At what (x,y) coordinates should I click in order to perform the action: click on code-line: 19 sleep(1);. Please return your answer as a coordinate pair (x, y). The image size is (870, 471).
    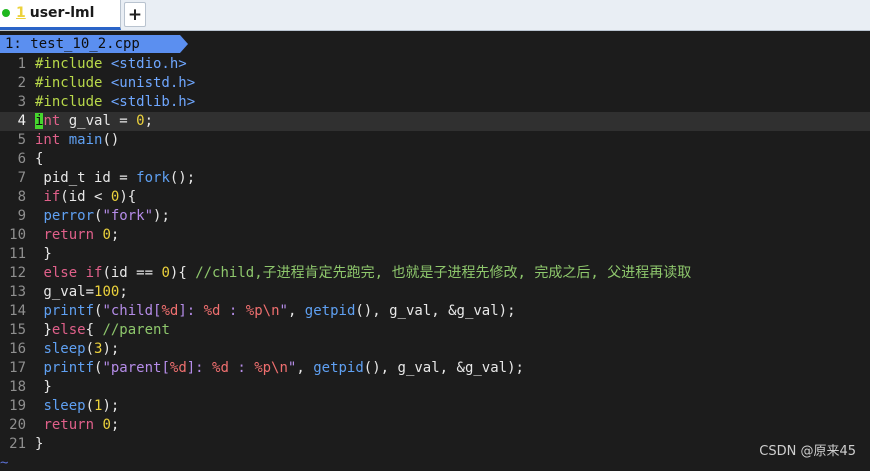
    Looking at the image, I should click on (435, 406).